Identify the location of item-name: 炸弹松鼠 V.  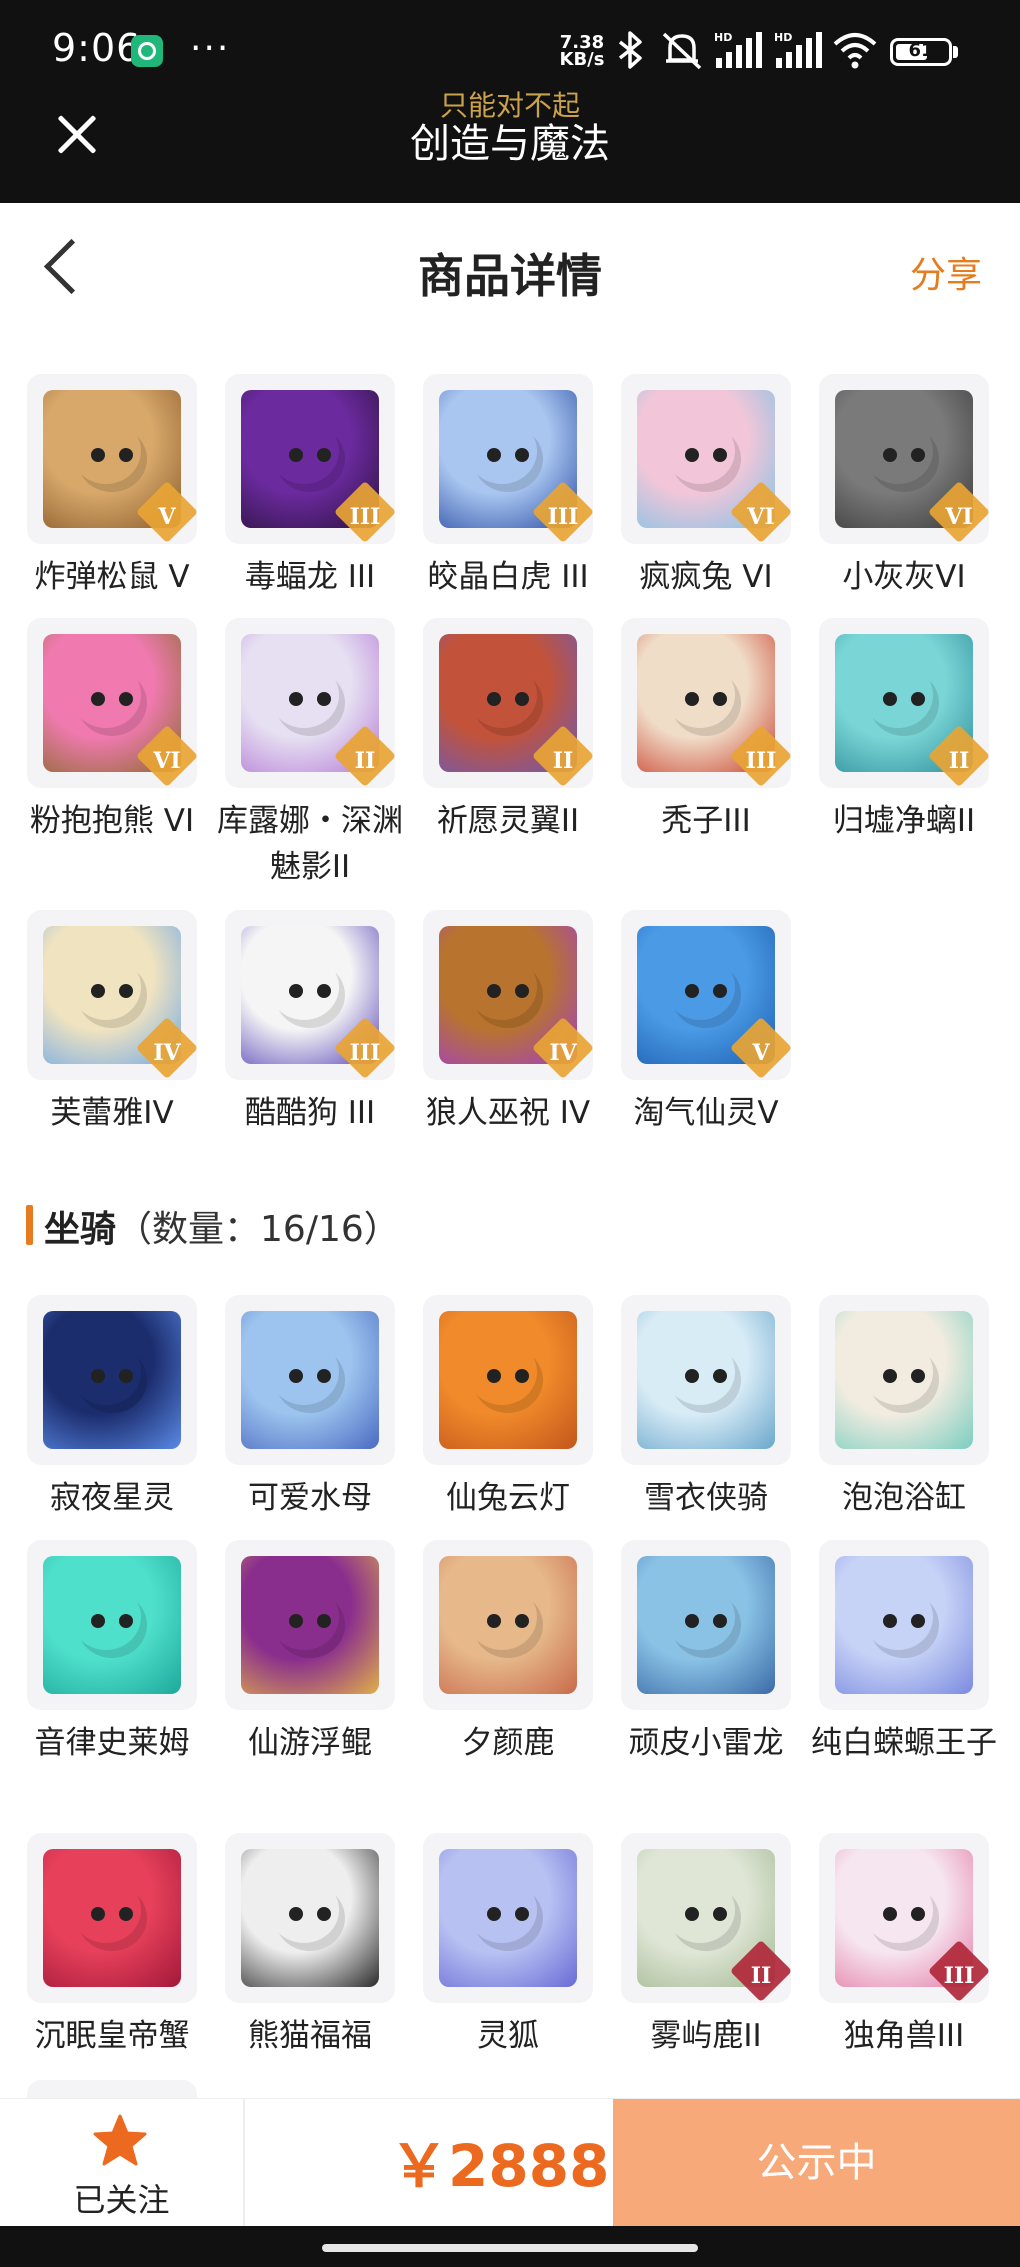
(112, 577).